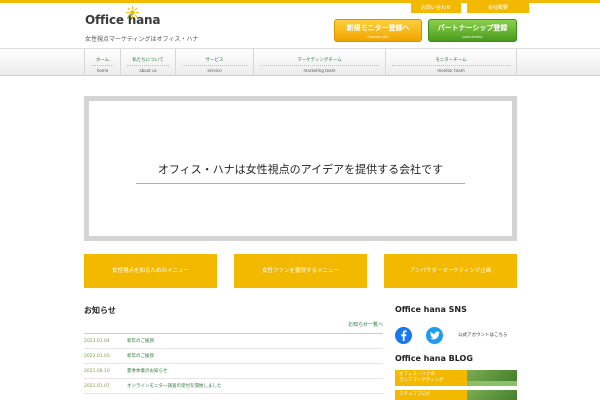  Describe the element at coordinates (97, 386) in the screenshot. I see `news-date: 2021.01.07` at that location.